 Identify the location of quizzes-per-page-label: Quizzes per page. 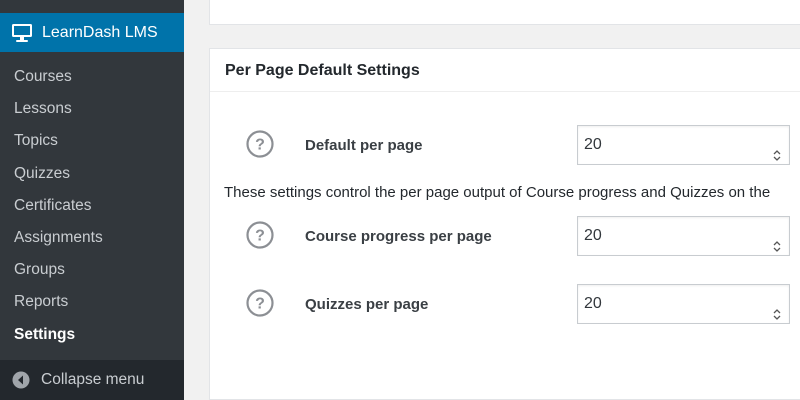
(367, 304).